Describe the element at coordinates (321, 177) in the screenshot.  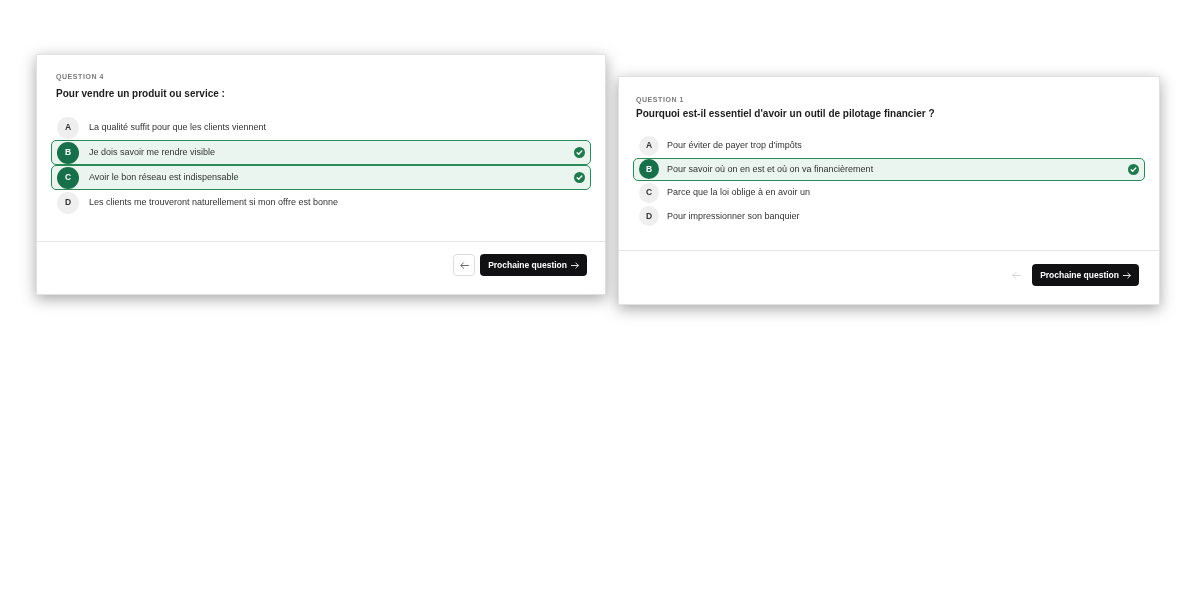
I see `answer-option: C Avoir le bon réseau est indispensable` at that location.